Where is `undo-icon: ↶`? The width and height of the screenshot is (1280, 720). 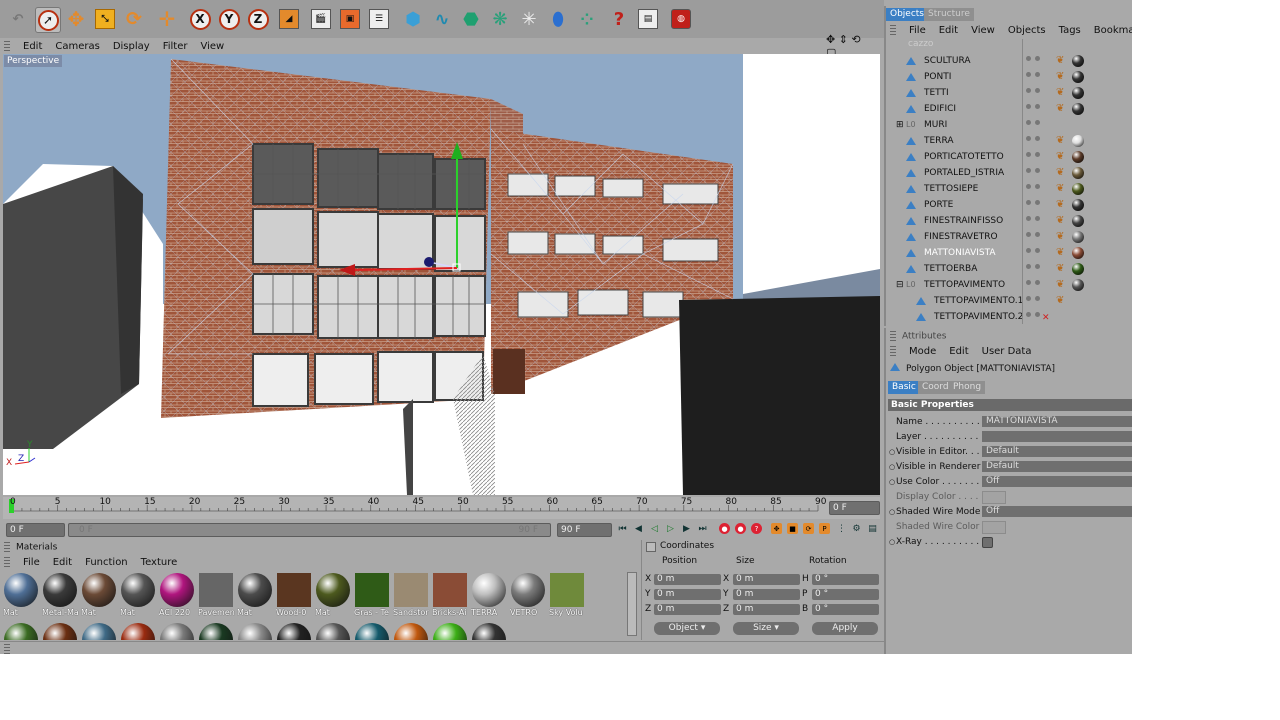 undo-icon: ↶ is located at coordinates (18, 19).